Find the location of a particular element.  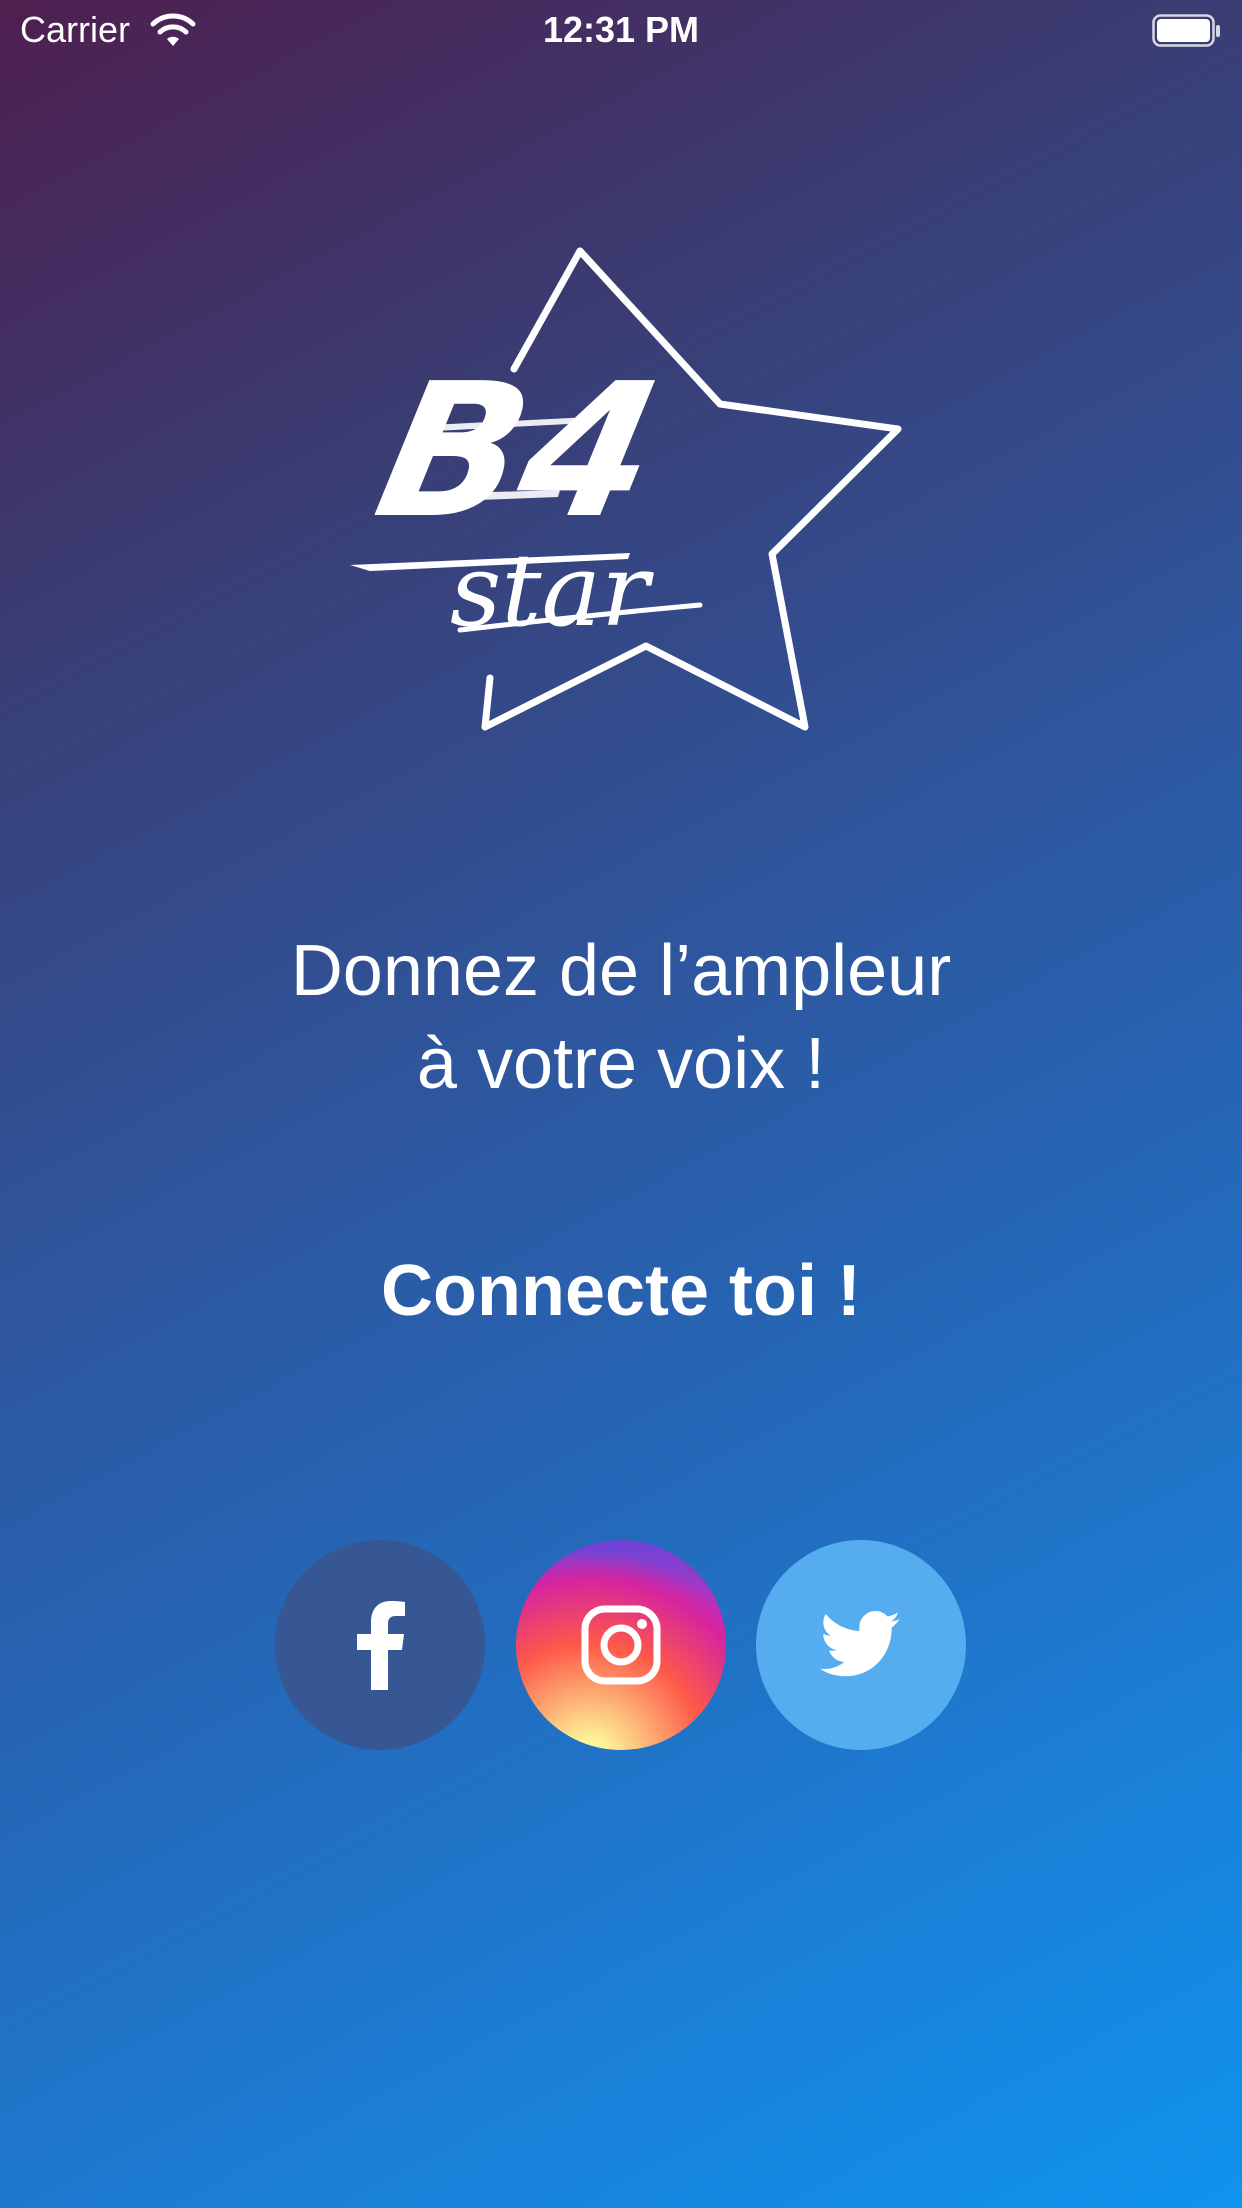

tagline-line-2: à votre voix ! is located at coordinates (621, 1064).